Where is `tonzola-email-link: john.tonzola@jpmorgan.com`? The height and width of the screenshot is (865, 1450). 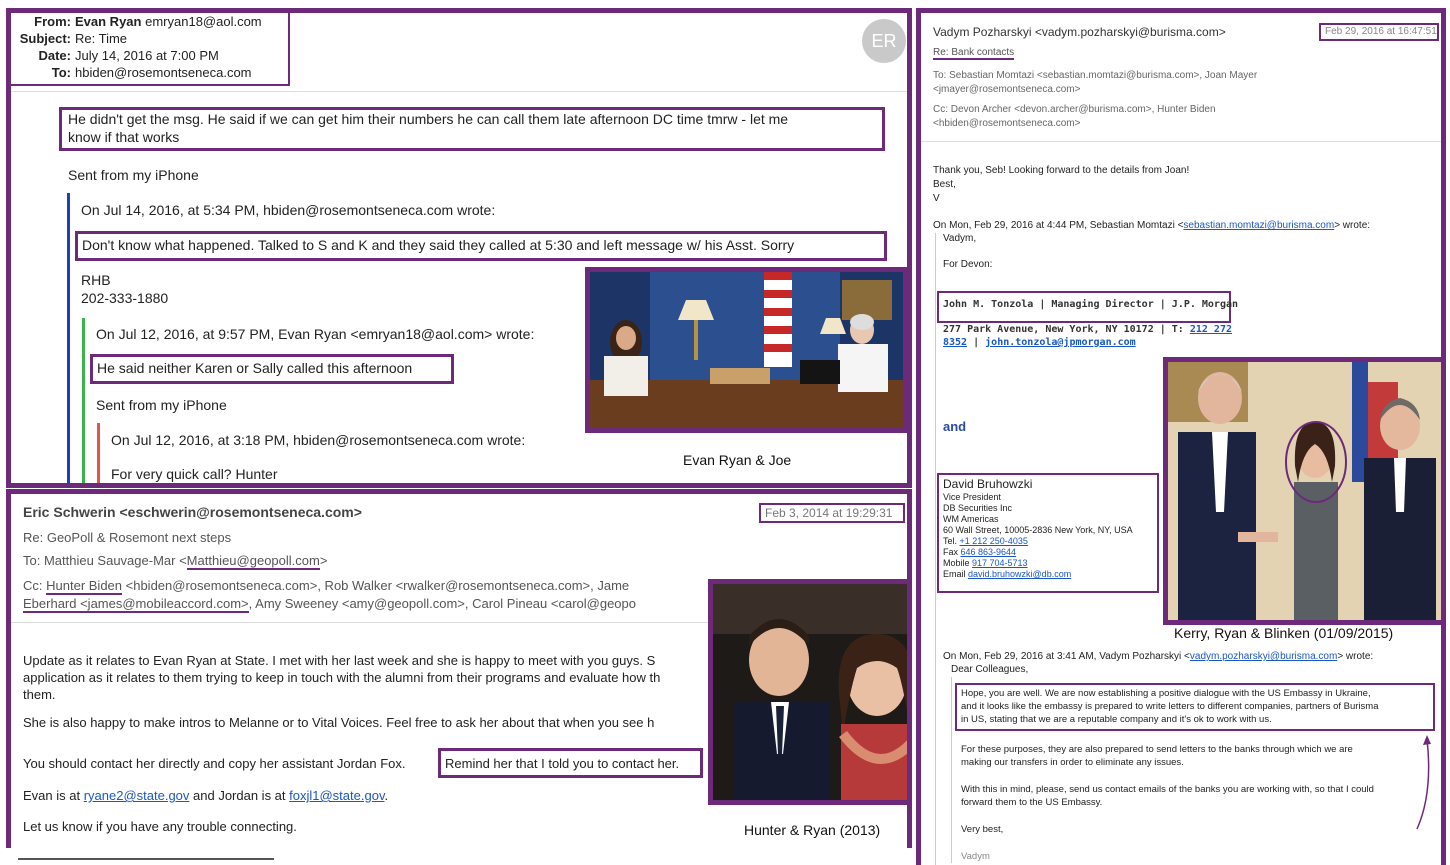
tonzola-email-link: john.tonzola@jpmorgan.com is located at coordinates (1060, 342).